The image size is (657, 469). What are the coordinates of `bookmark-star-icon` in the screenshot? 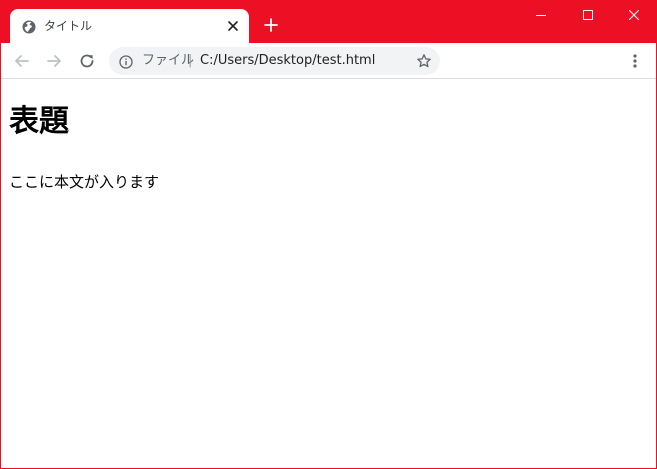 It's located at (424, 61).